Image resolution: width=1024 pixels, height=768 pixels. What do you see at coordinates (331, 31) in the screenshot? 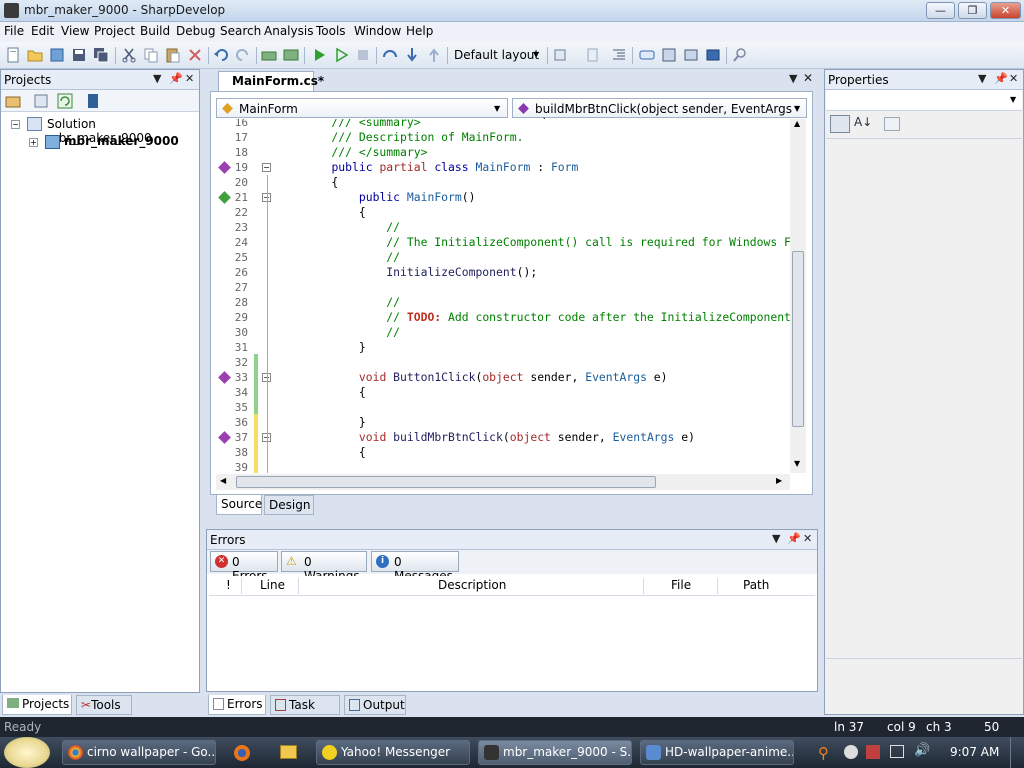
I see `menu-tools: Tools` at bounding box center [331, 31].